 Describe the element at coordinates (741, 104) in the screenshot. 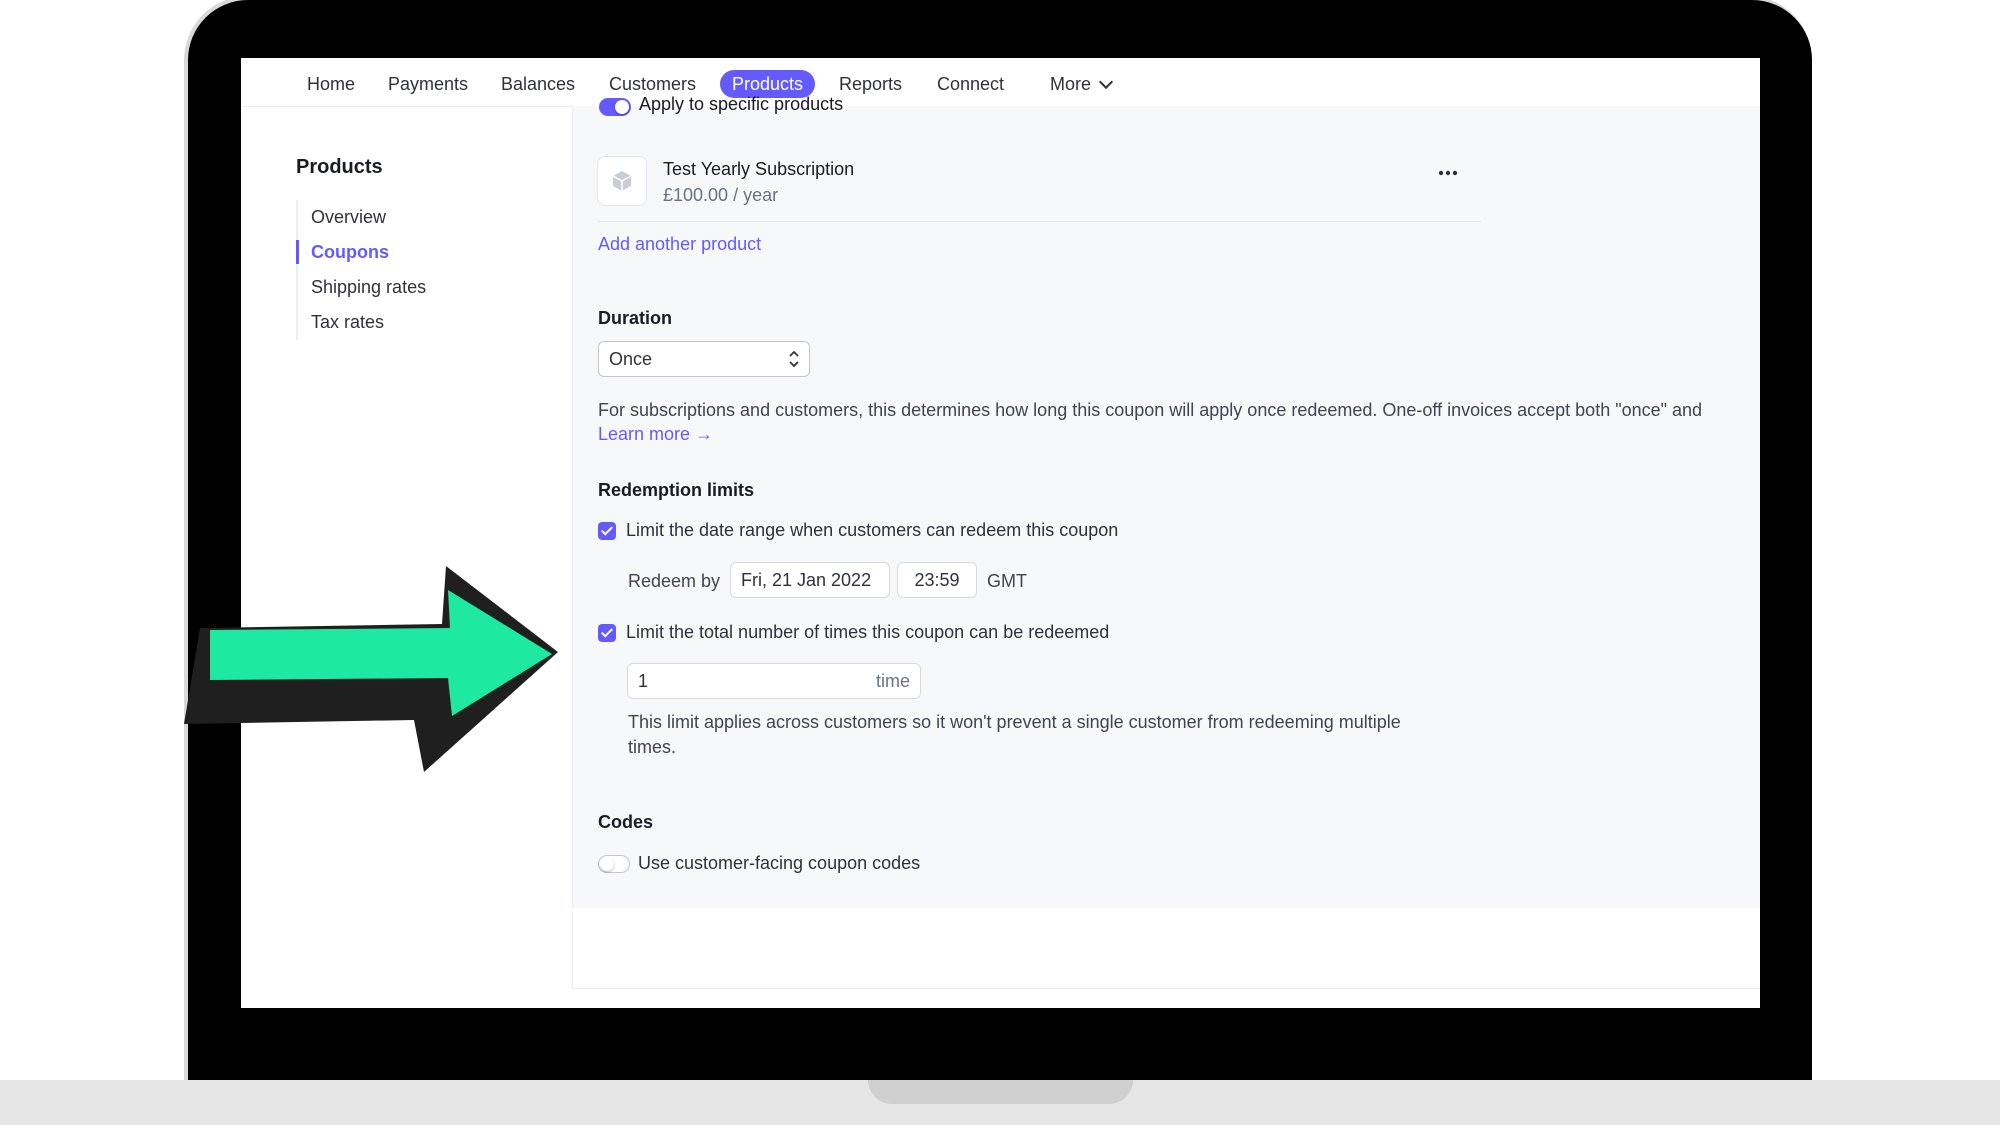

I see `apply-specific-products-label: Apply to specific products` at that location.